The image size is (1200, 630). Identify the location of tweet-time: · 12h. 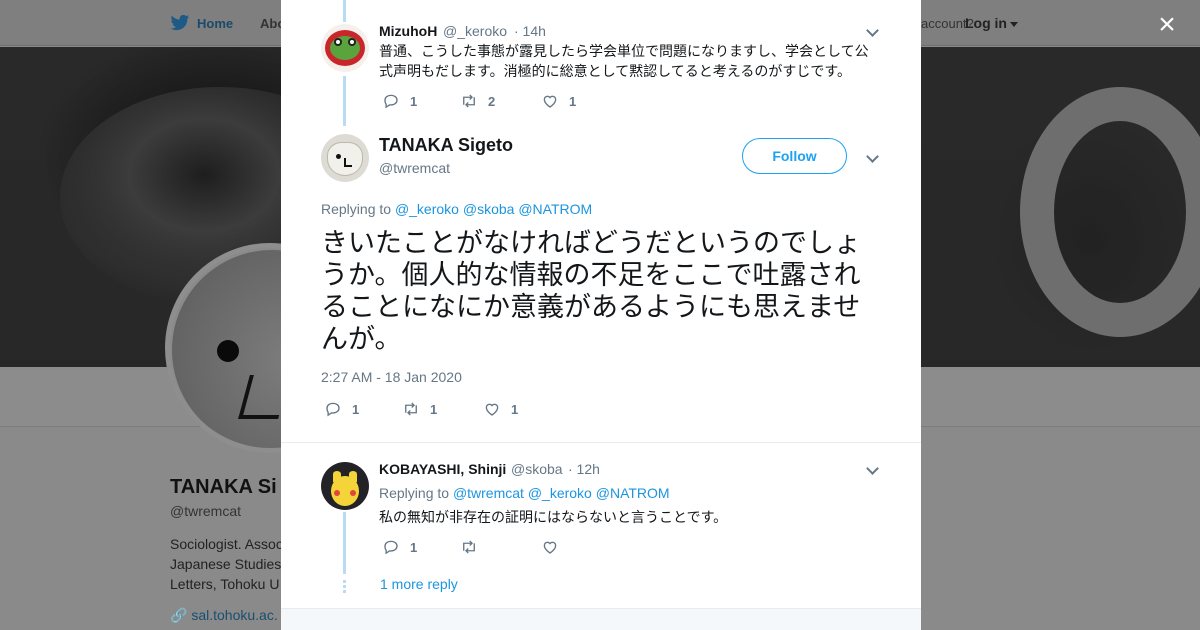
(584, 469).